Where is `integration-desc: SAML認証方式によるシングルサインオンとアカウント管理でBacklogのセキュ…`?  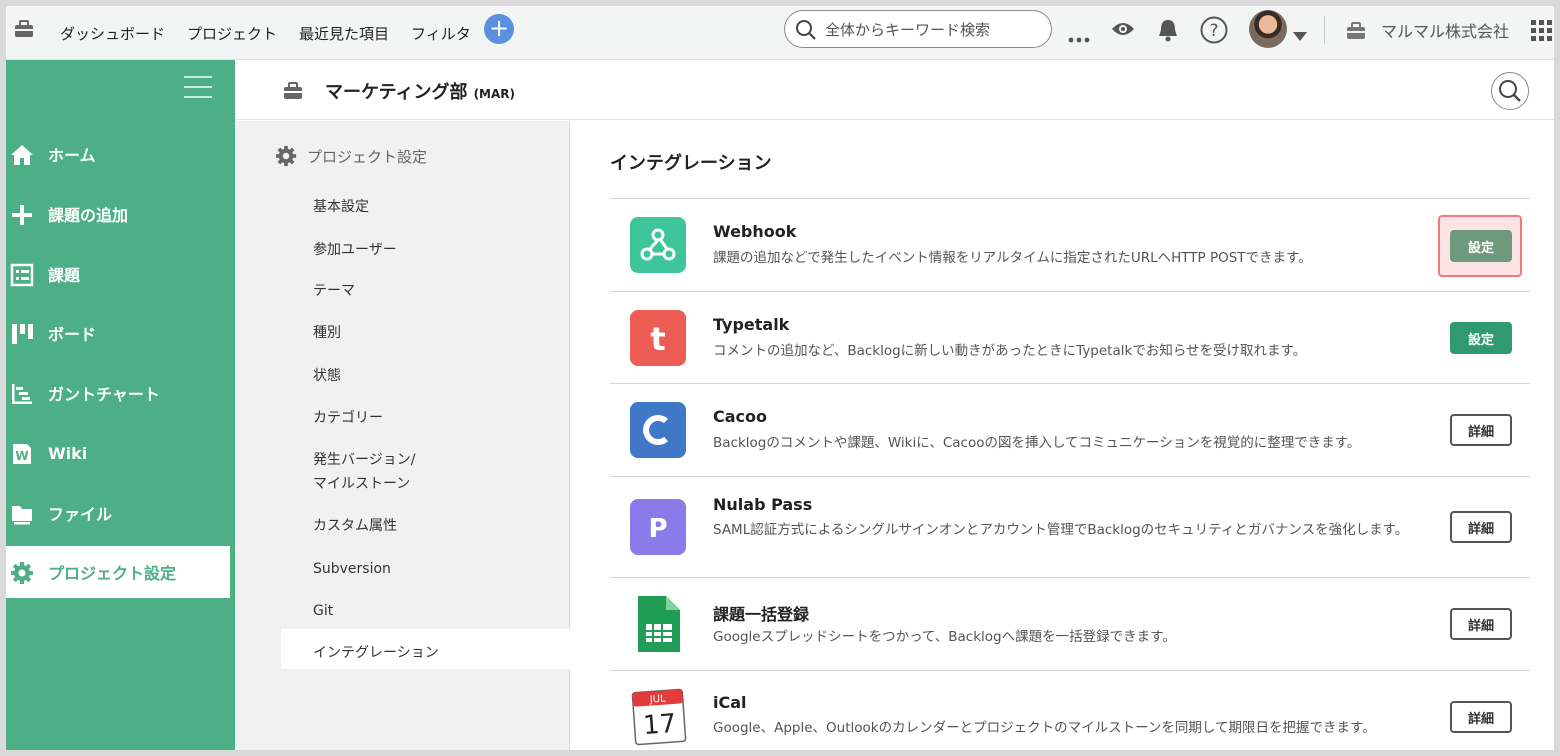 integration-desc: SAML認証方式によるシングルサインオンとアカウント管理でBacklogのセキュ… is located at coordinates (1061, 530).